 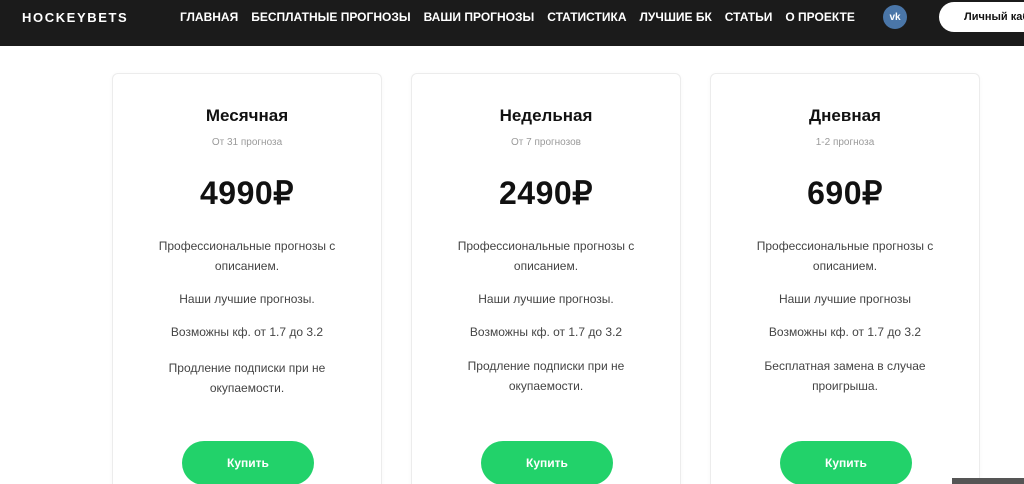 What do you see at coordinates (586, 17) in the screenshot?
I see `nav-item-statistics: СТАТИСТИКА` at bounding box center [586, 17].